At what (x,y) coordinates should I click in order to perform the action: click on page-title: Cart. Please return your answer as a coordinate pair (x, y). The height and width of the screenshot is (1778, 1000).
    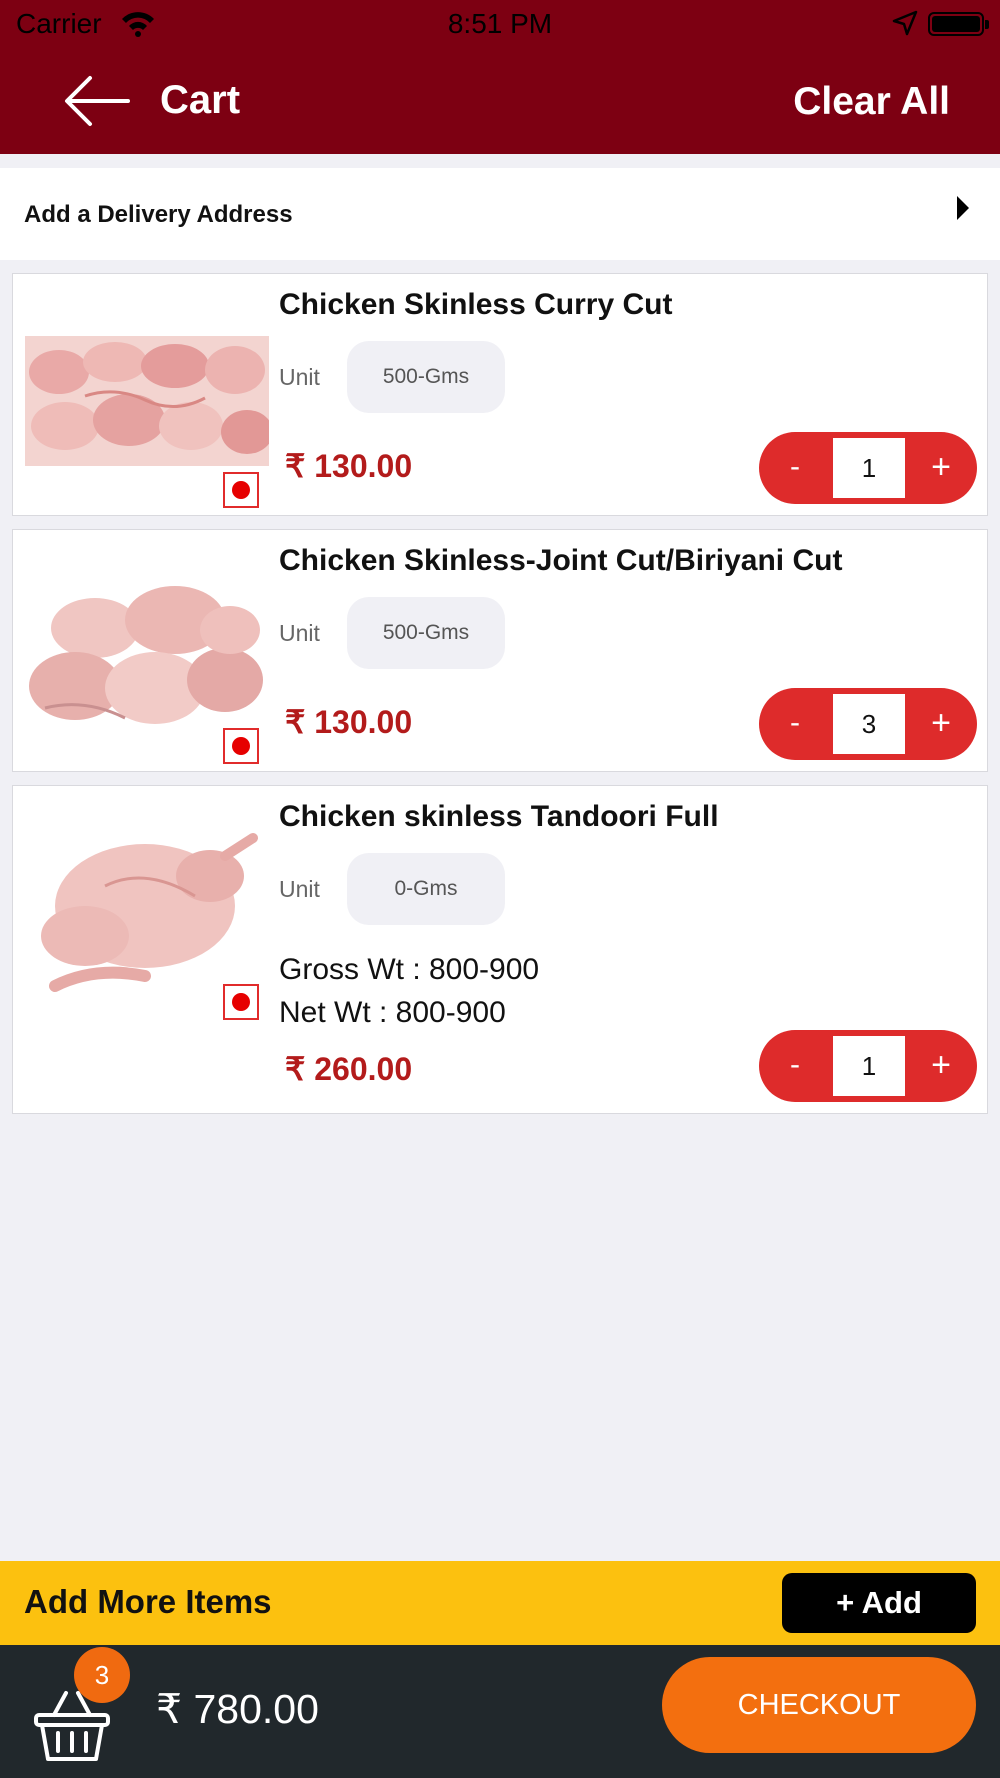
    Looking at the image, I should click on (200, 100).